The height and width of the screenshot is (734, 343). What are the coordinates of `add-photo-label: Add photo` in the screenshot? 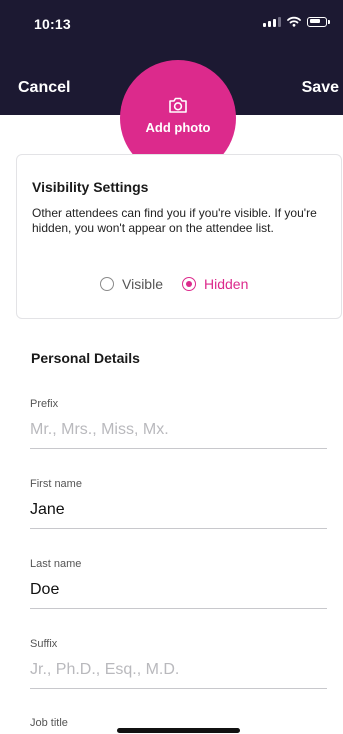 It's located at (178, 127).